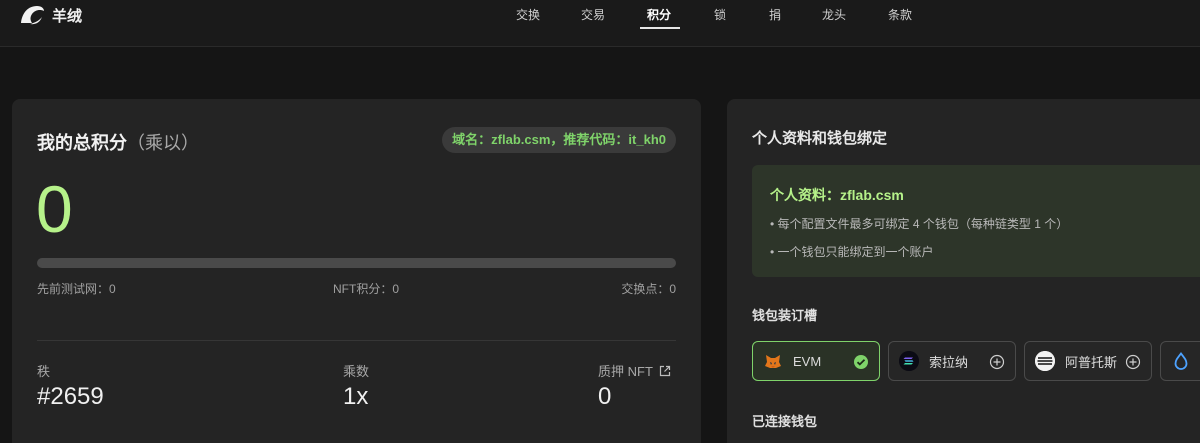 The height and width of the screenshot is (443, 1200). Describe the element at coordinates (861, 362) in the screenshot. I see `check-circle-icon` at that location.